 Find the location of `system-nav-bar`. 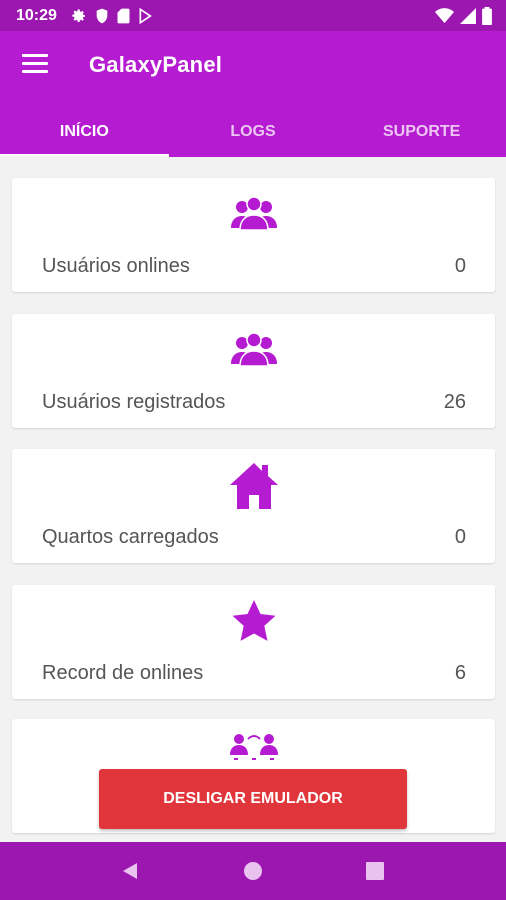

system-nav-bar is located at coordinates (253, 871).